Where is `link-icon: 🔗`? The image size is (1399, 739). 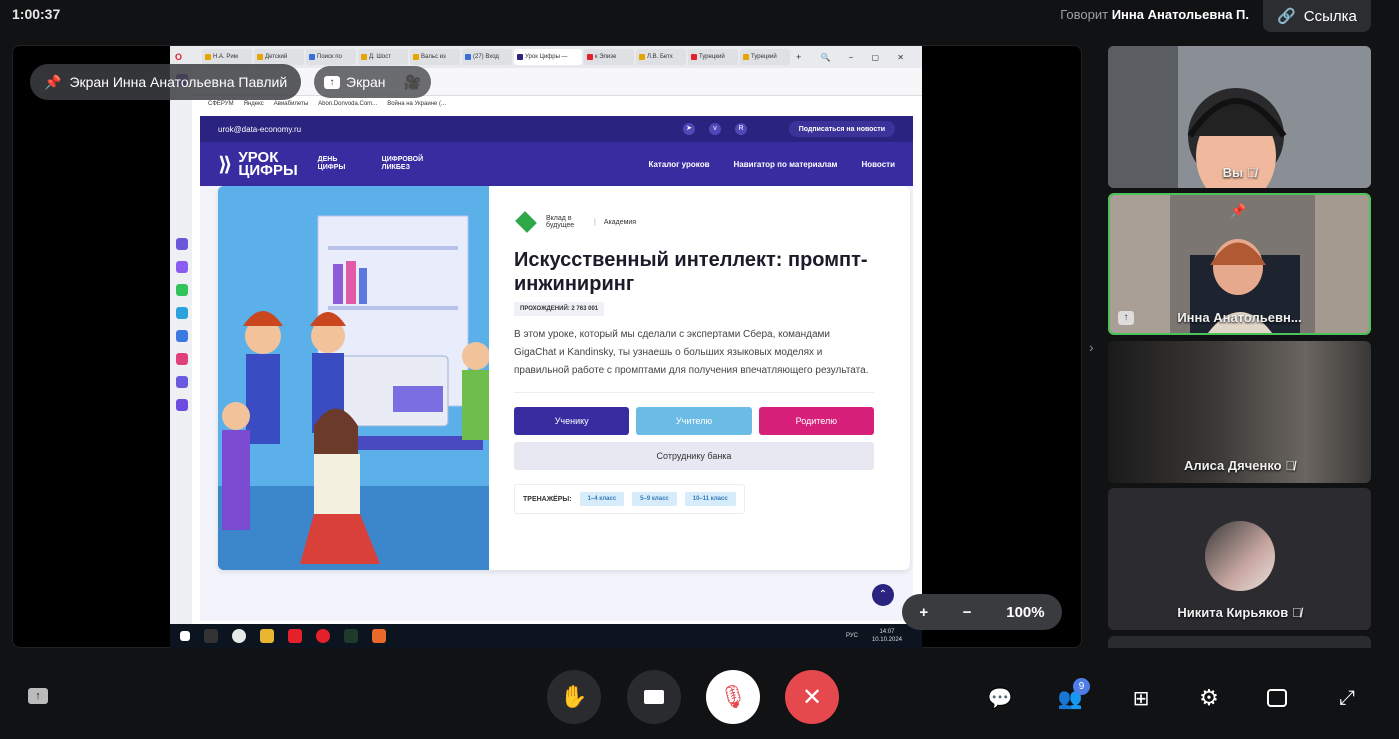
link-icon: 🔗 is located at coordinates (1286, 16).